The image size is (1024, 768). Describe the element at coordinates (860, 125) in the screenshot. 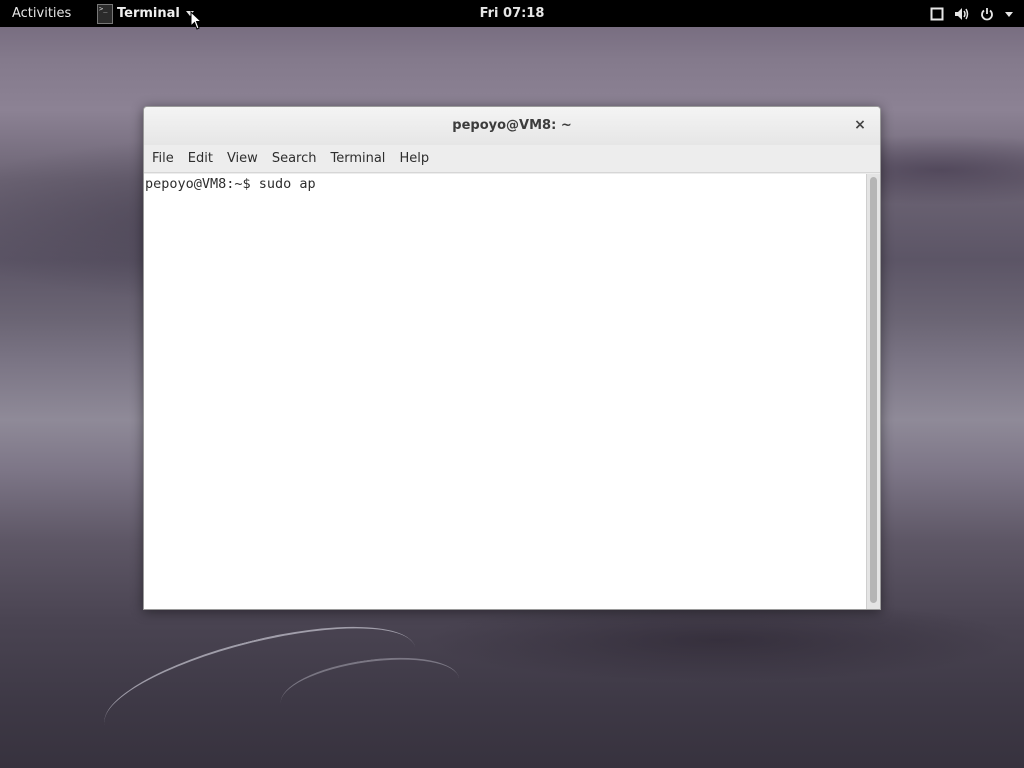

I see `close-icon: ×` at that location.